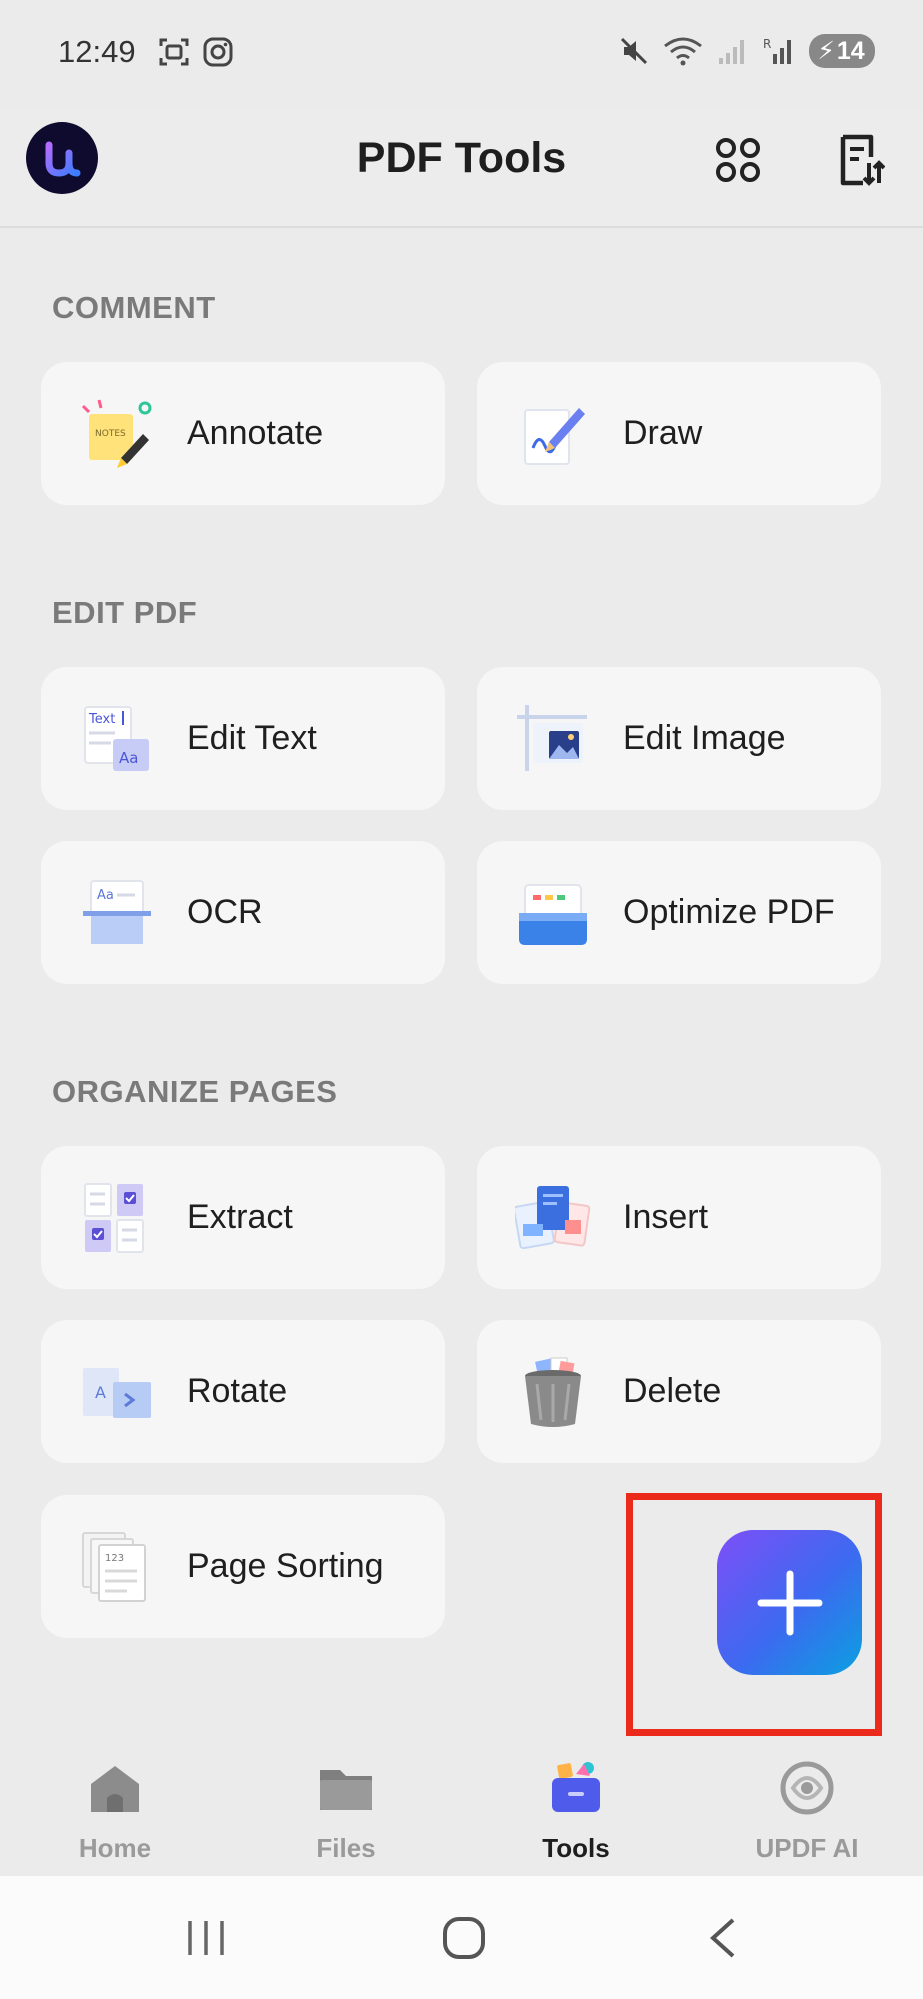 The width and height of the screenshot is (923, 1999). I want to click on edit-image-icon, so click(552, 737).